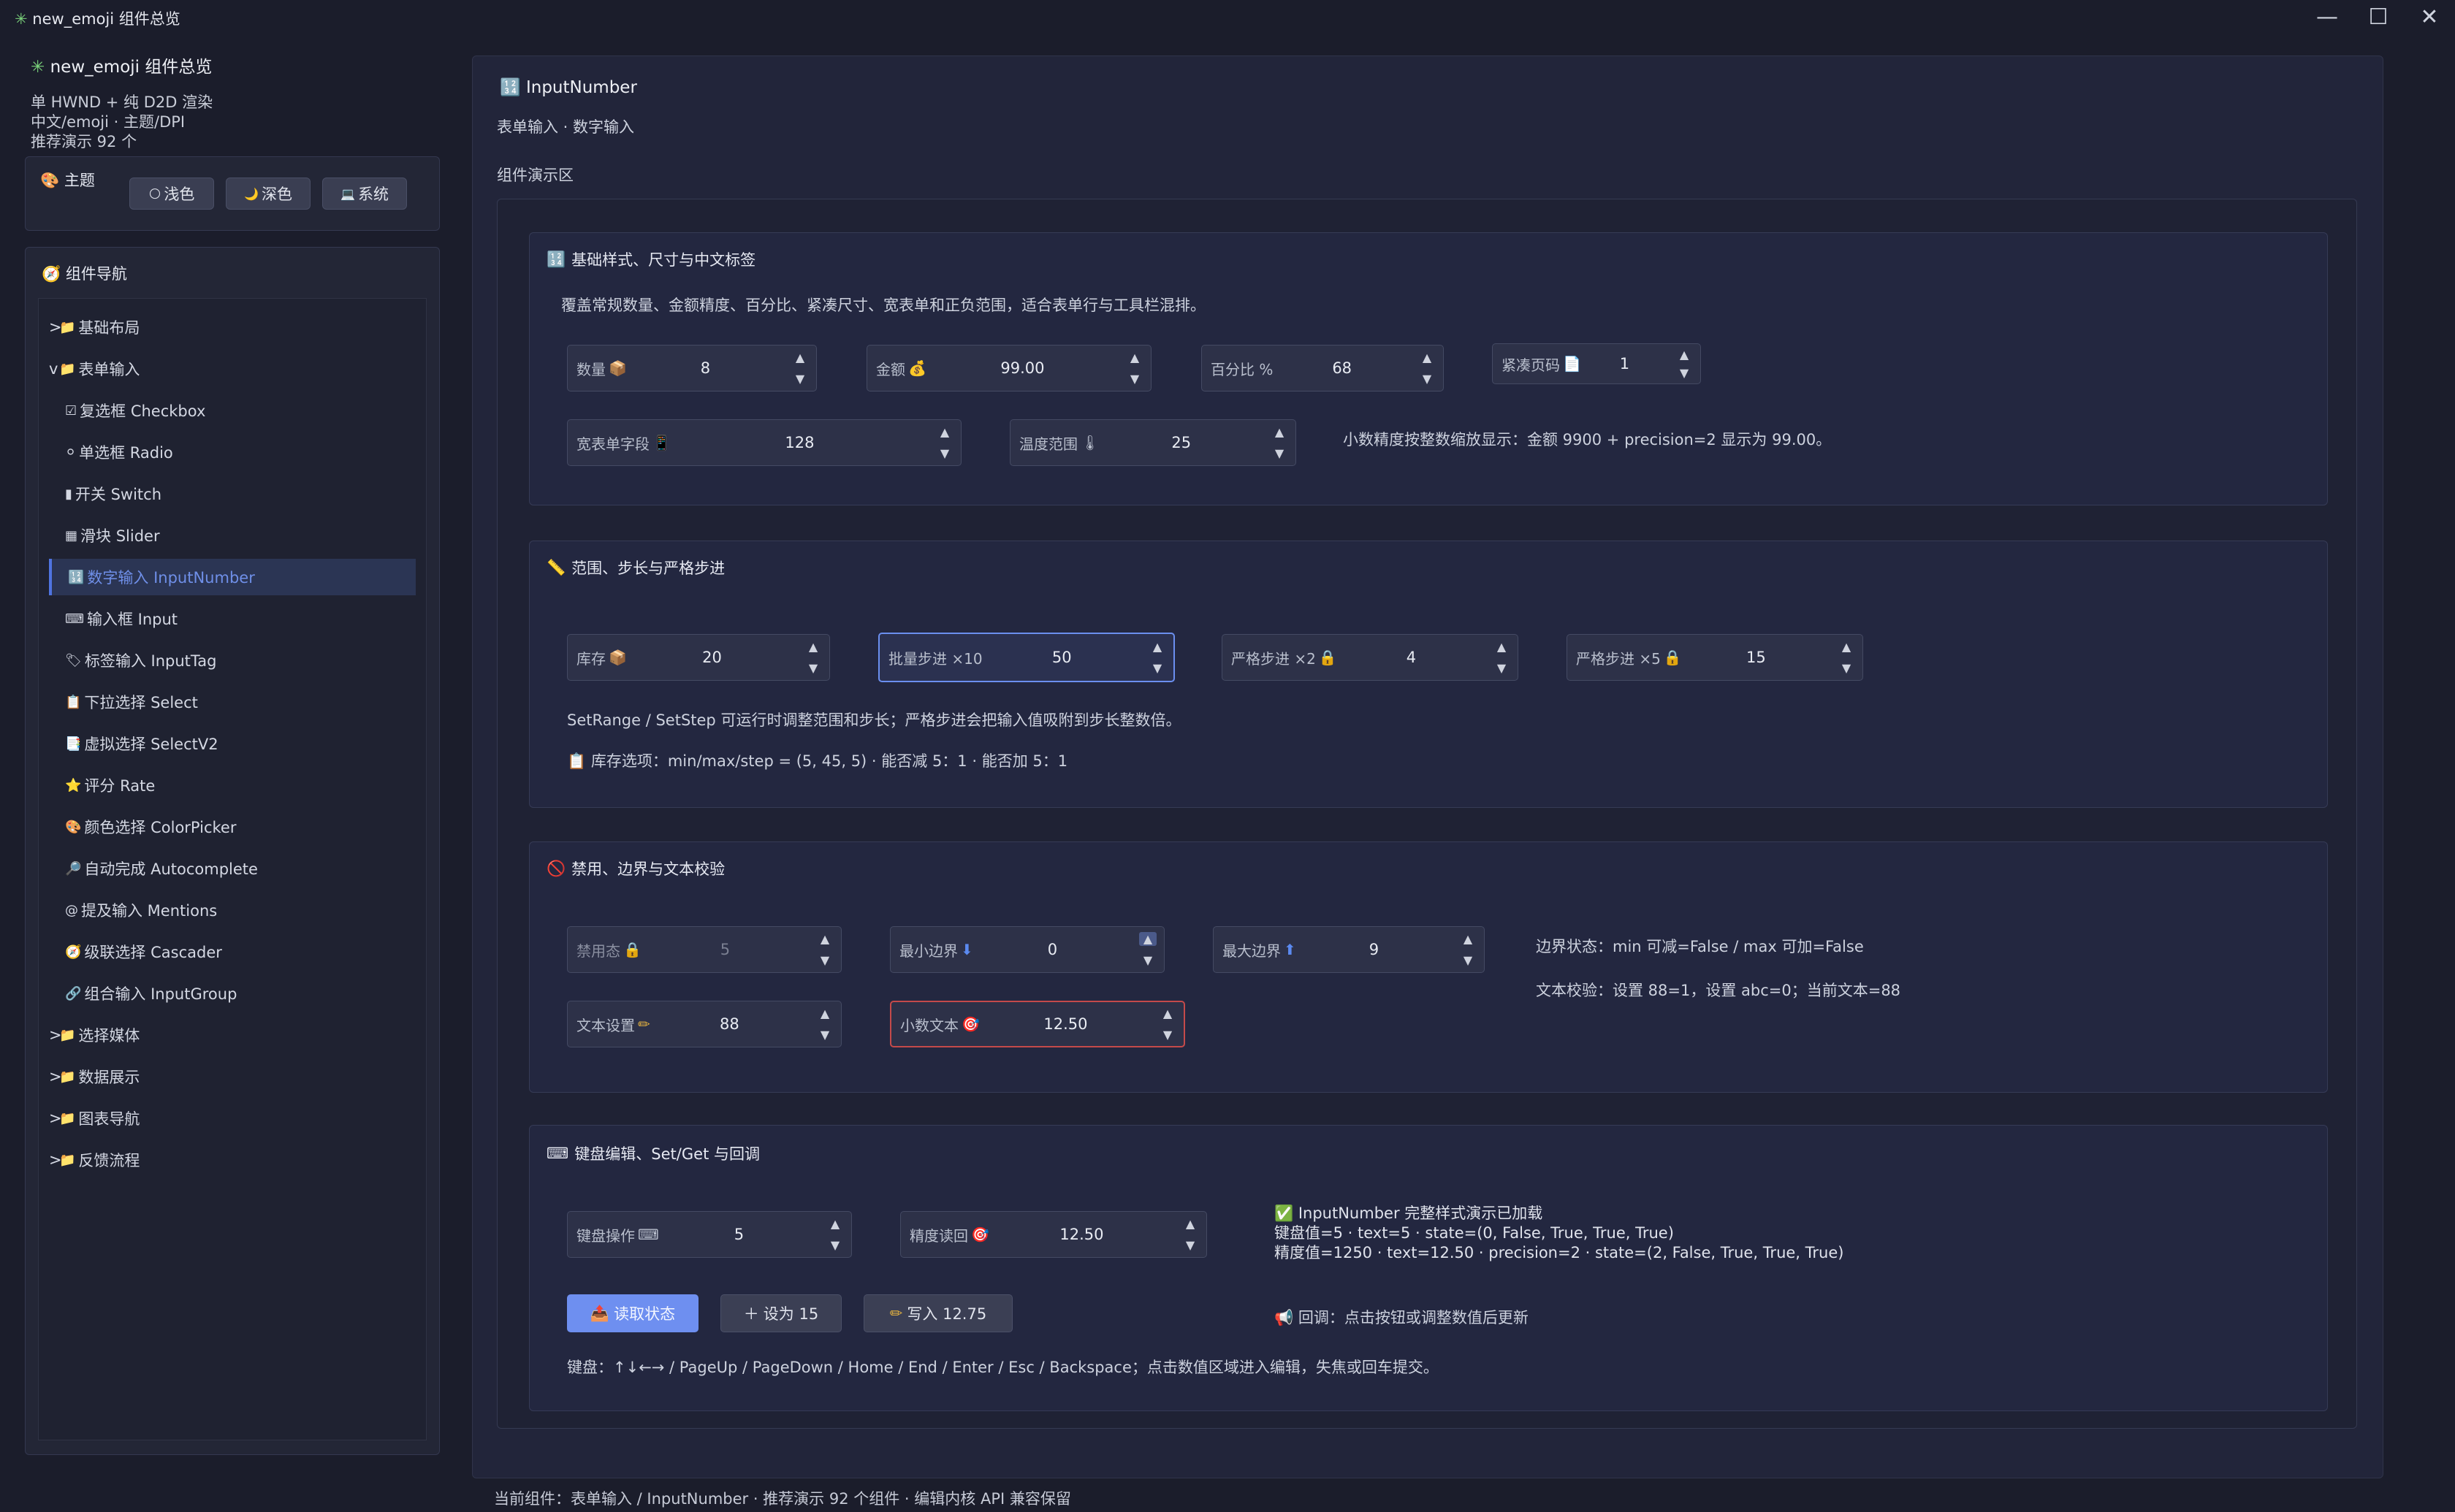  I want to click on input-amount: 金额 💰 99.00 ▲ ▼, so click(1009, 368).